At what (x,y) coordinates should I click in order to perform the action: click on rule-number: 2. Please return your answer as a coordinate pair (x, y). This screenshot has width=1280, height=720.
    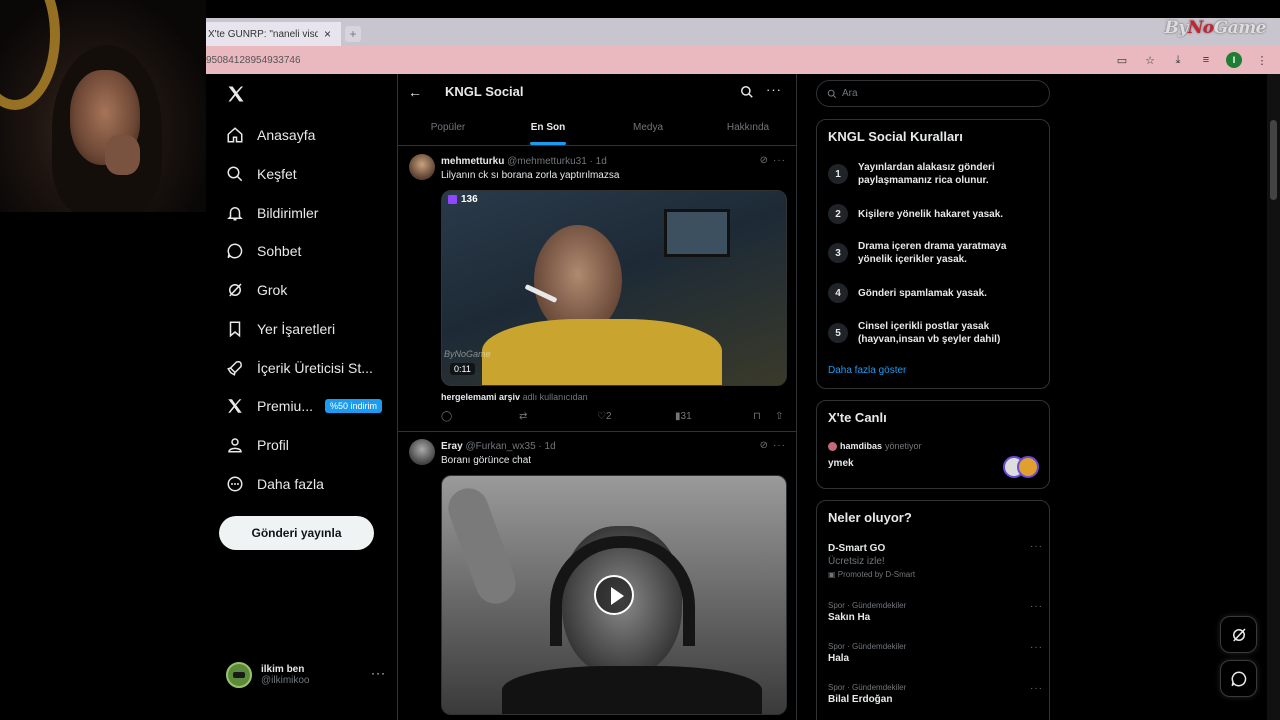
    Looking at the image, I should click on (838, 214).